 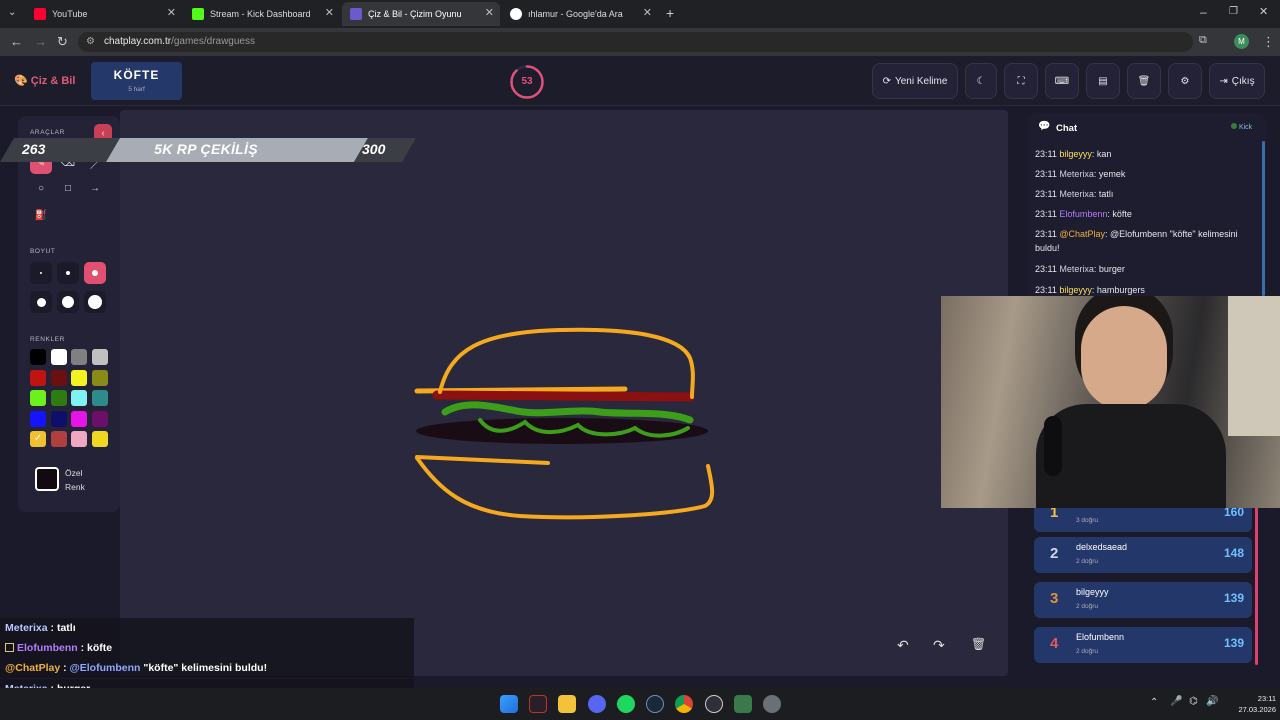 What do you see at coordinates (1263, 11) in the screenshot?
I see `window-close-icon: ✕` at bounding box center [1263, 11].